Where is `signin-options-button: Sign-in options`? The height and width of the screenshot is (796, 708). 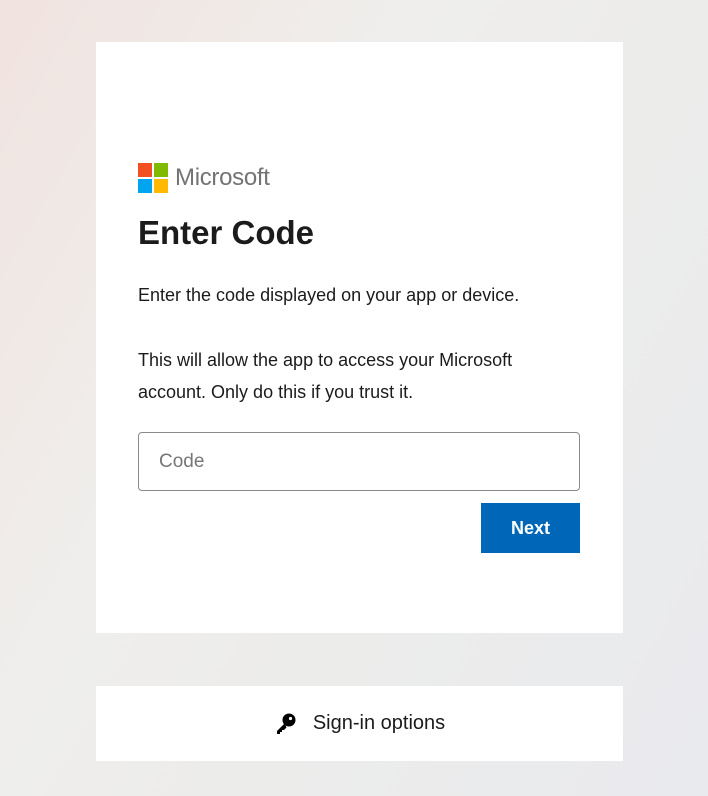
signin-options-button: Sign-in options is located at coordinates (359, 723).